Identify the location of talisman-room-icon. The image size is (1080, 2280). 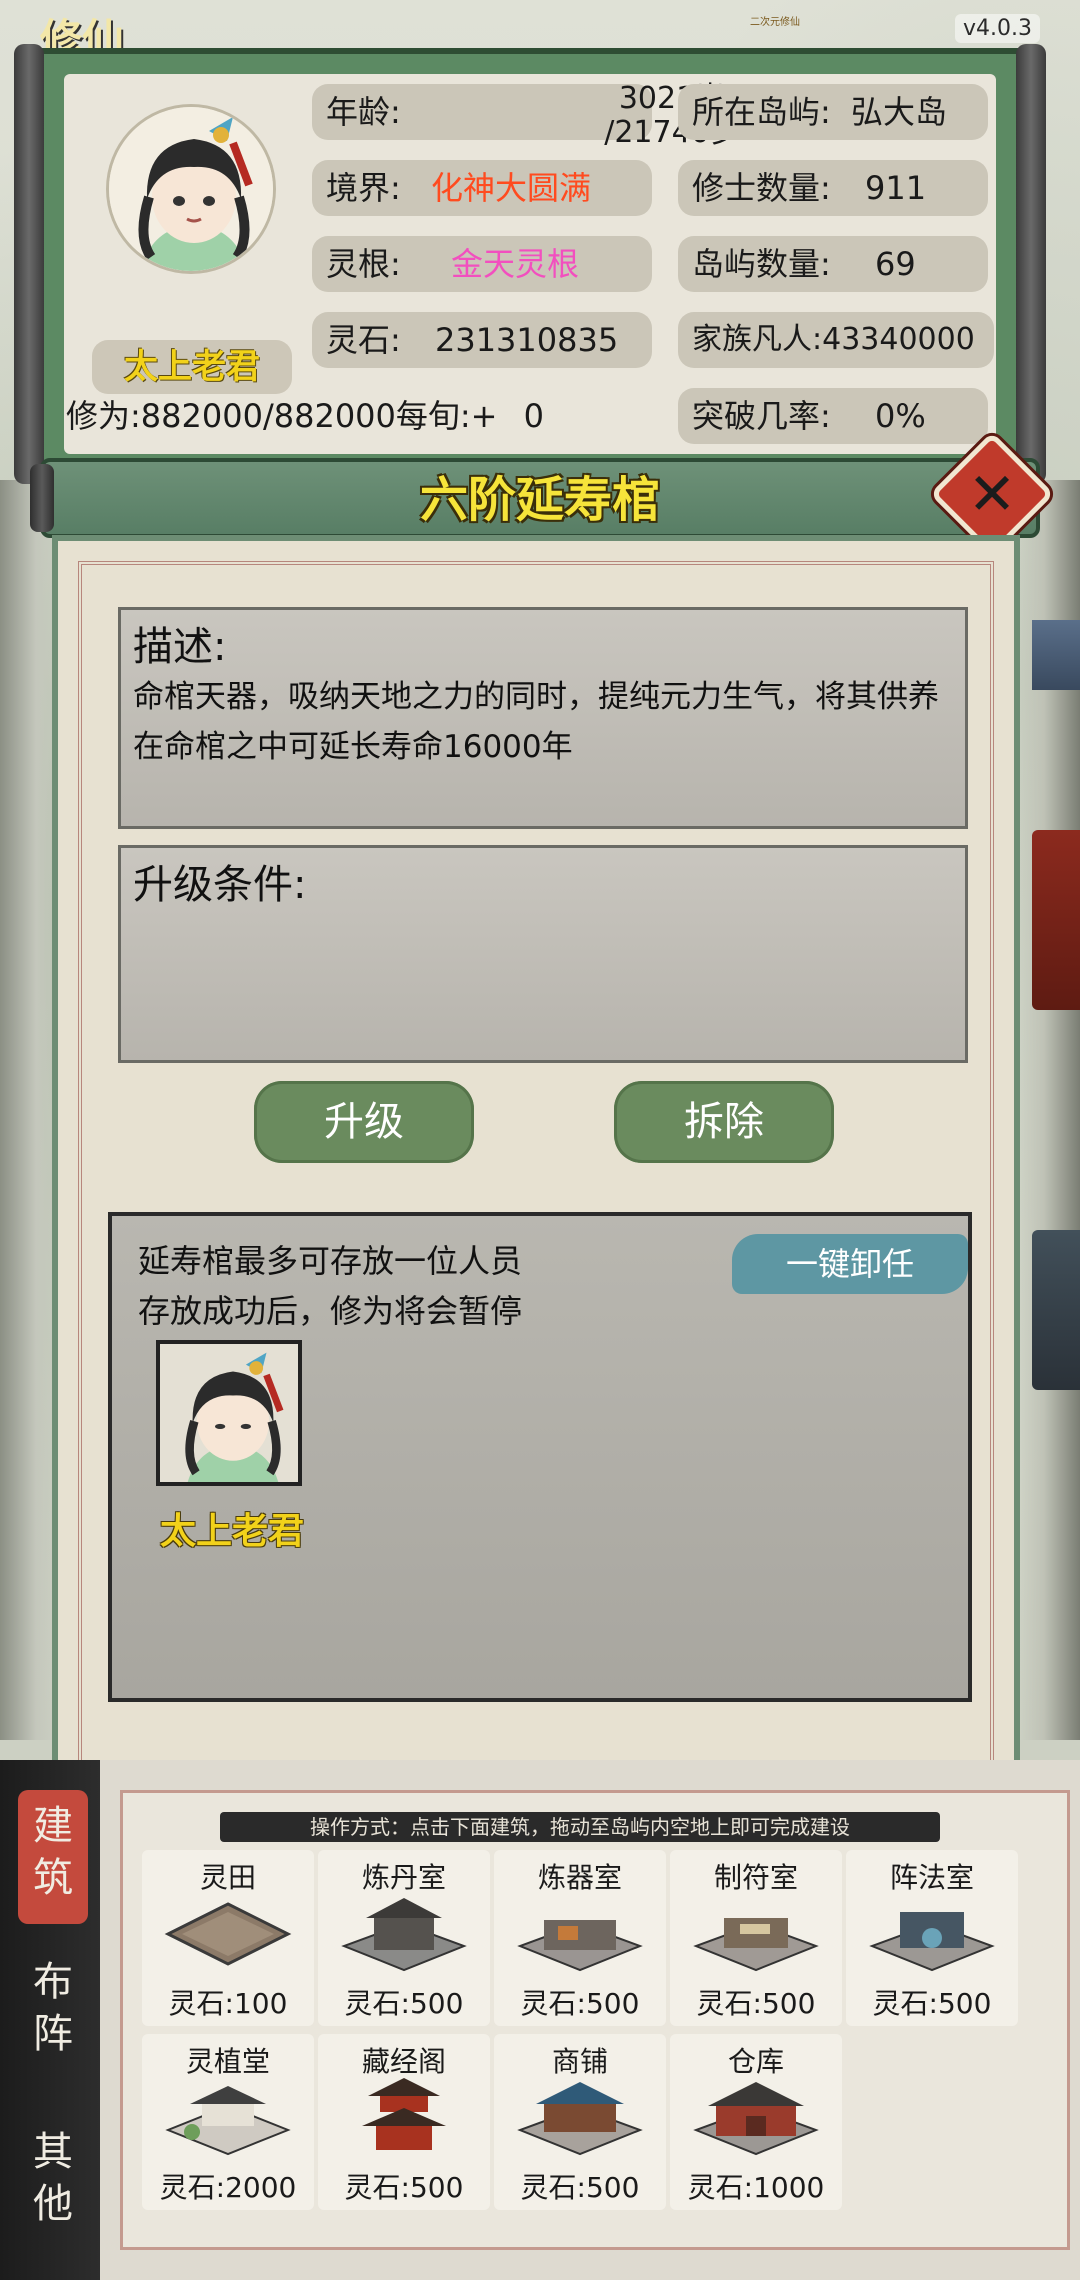
(756, 1945).